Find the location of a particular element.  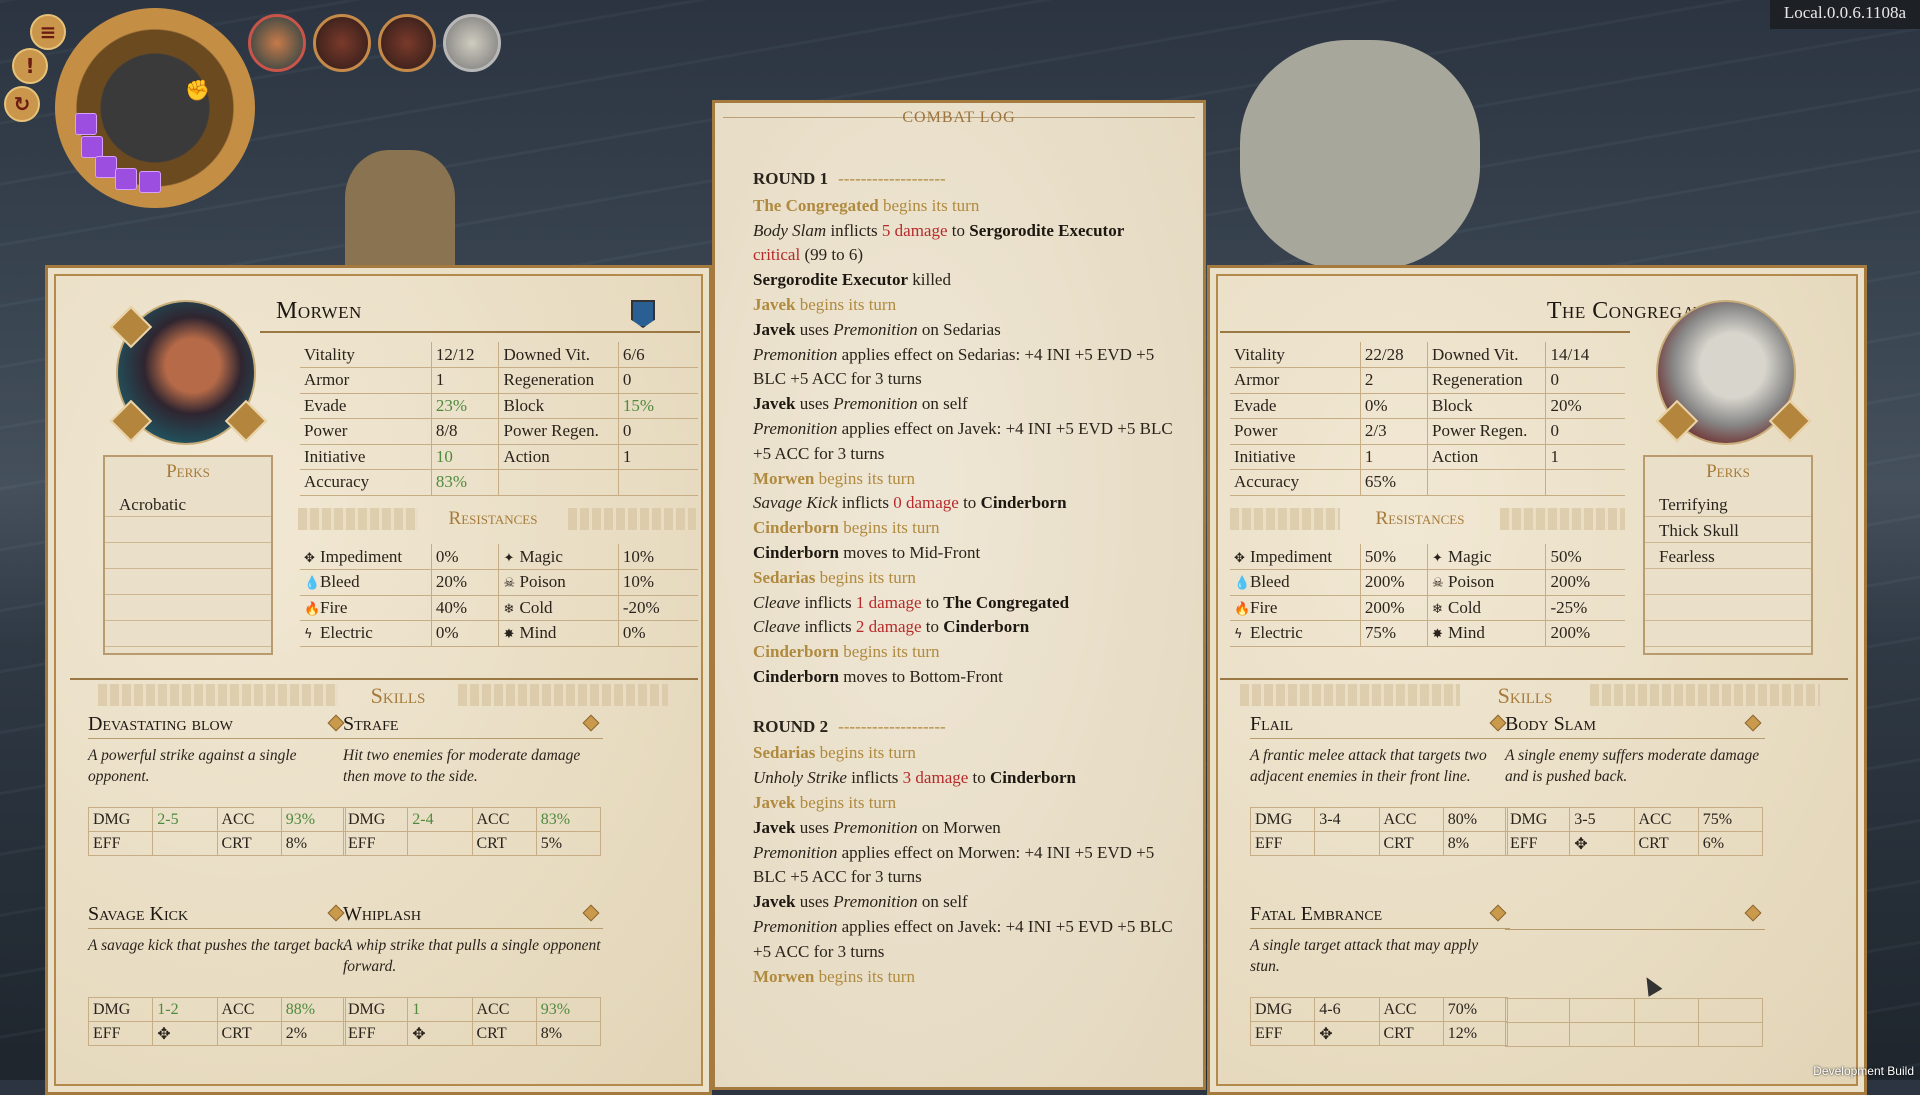

log-segment: Morwen is located at coordinates (784, 976).